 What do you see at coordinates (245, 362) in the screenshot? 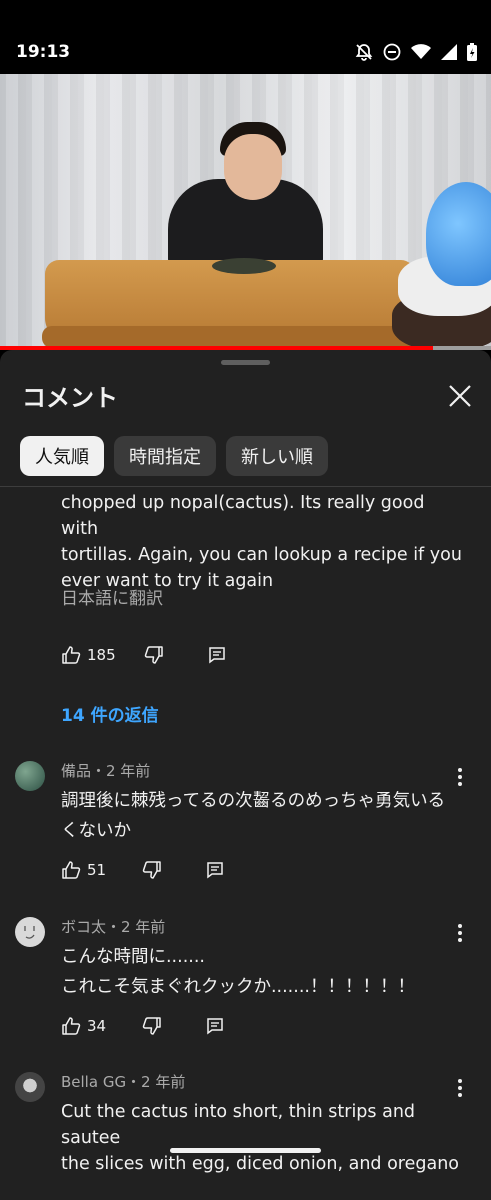
I see `drag-handle` at bounding box center [245, 362].